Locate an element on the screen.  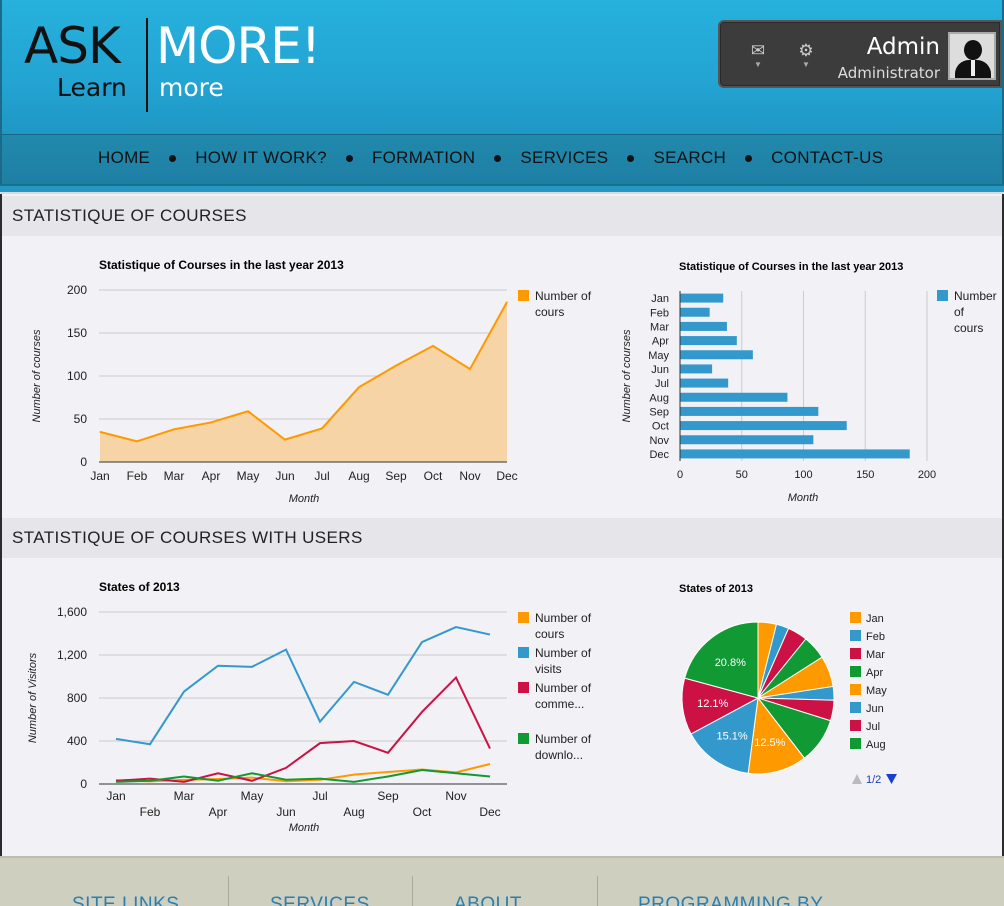
y-tick-label: Jun is located at coordinates (660, 370).